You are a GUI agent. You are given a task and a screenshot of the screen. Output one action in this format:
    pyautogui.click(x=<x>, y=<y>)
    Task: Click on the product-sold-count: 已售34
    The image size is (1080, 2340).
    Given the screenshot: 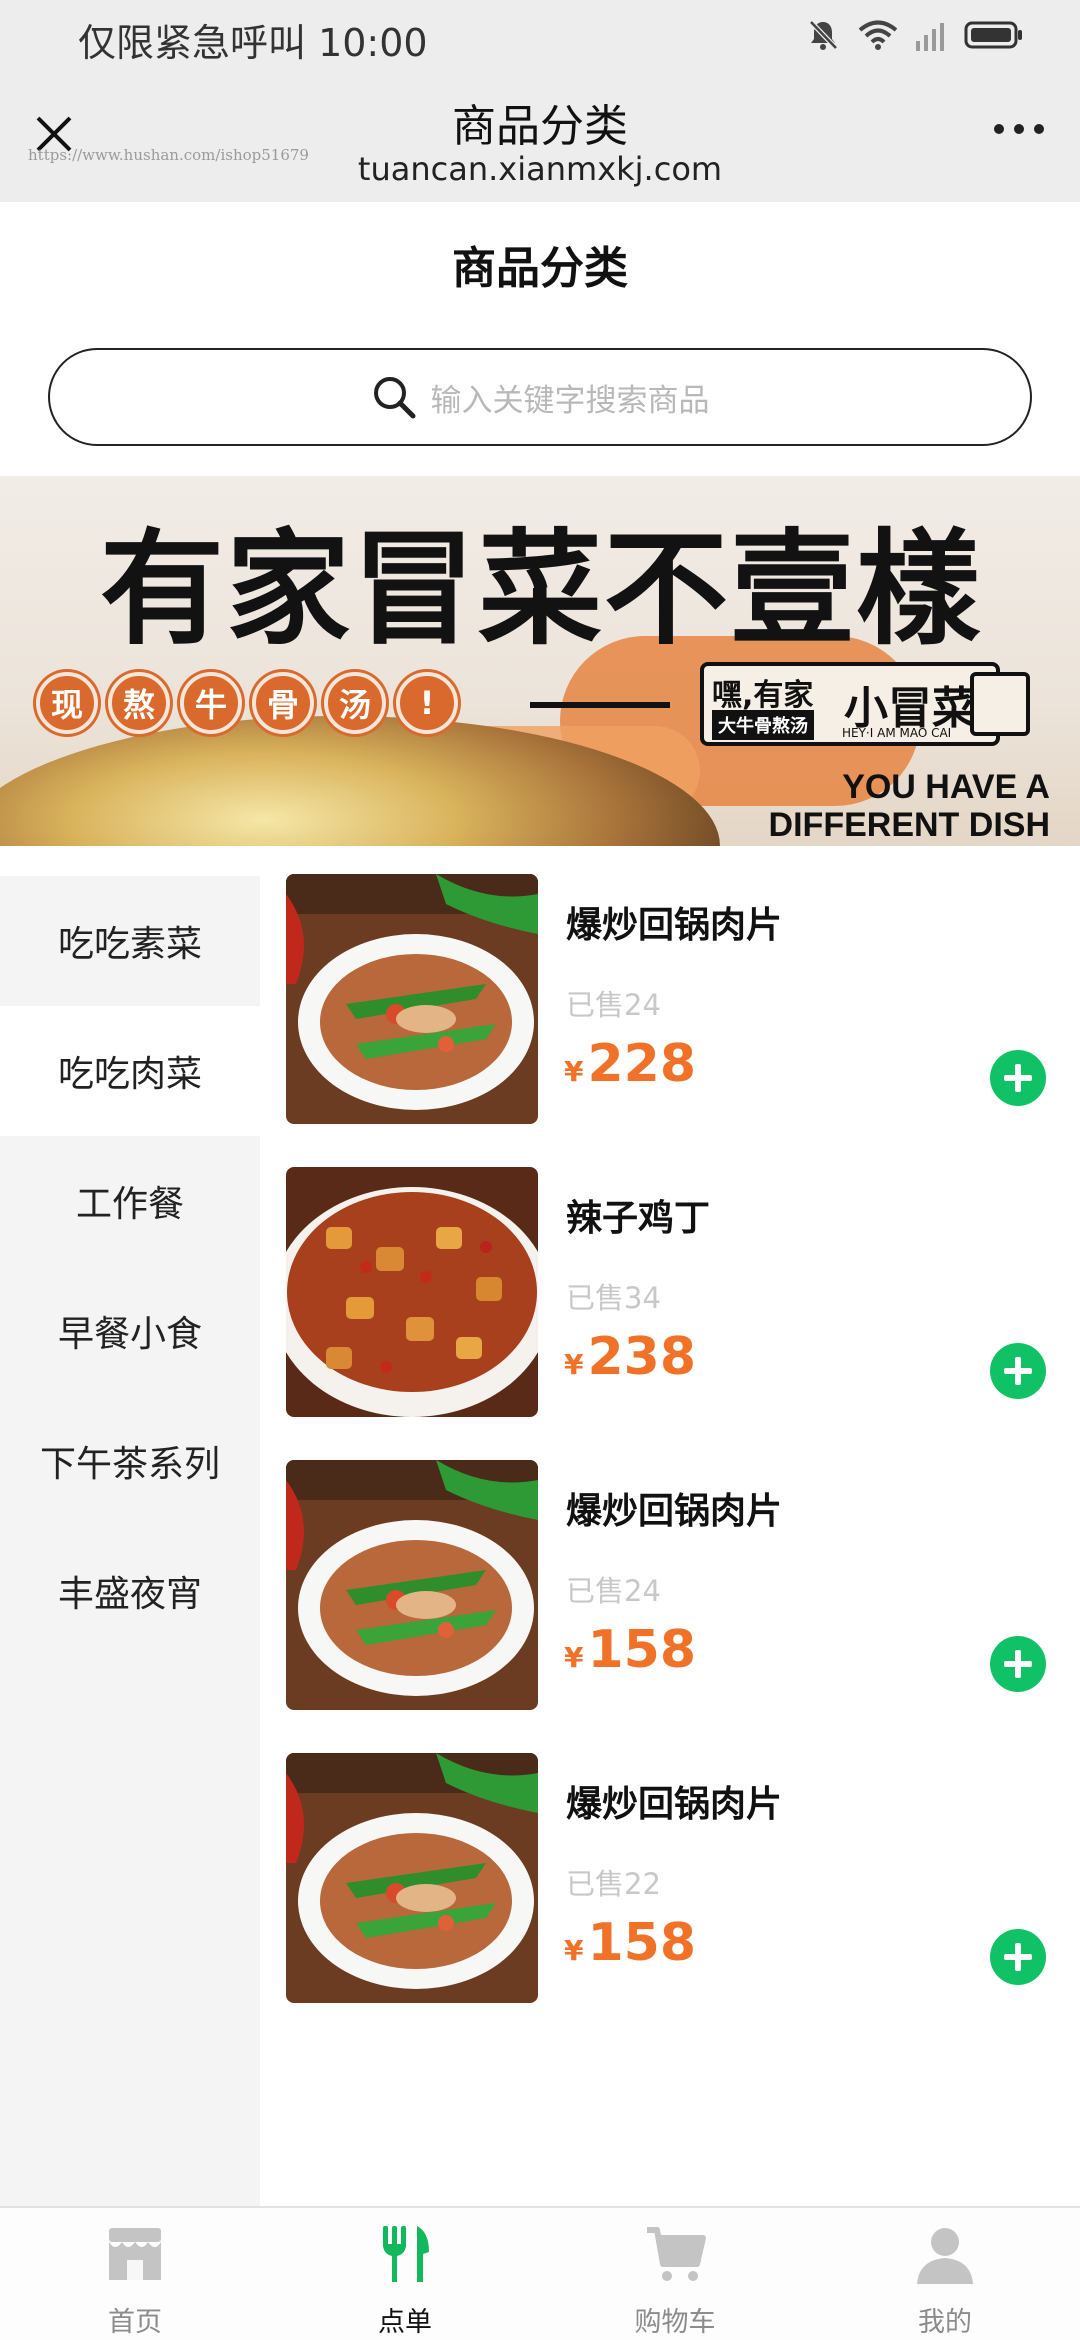 What is the action you would take?
    pyautogui.click(x=613, y=1298)
    